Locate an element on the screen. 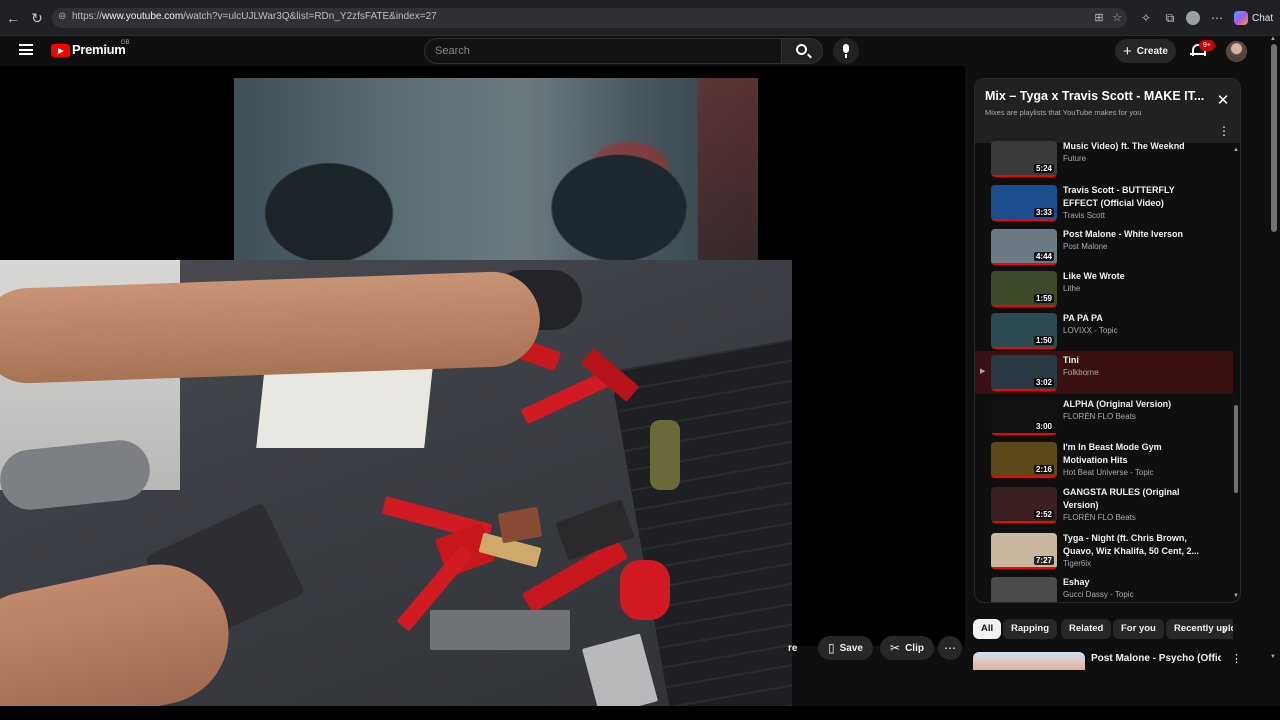 The image size is (1280, 720). video-action-row: re ▯ Save ✂ Clip ⋯ is located at coordinates (877, 649).